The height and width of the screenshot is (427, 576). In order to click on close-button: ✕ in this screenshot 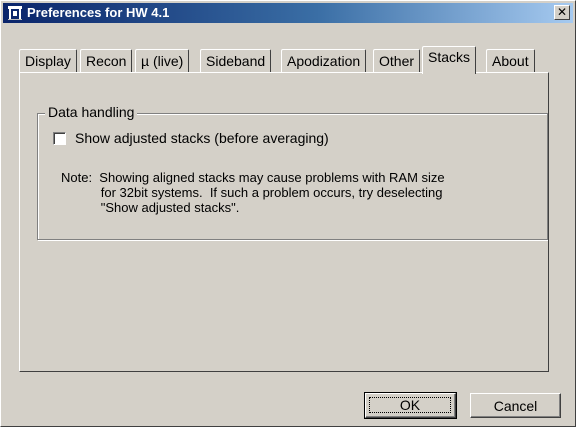, I will do `click(562, 12)`.